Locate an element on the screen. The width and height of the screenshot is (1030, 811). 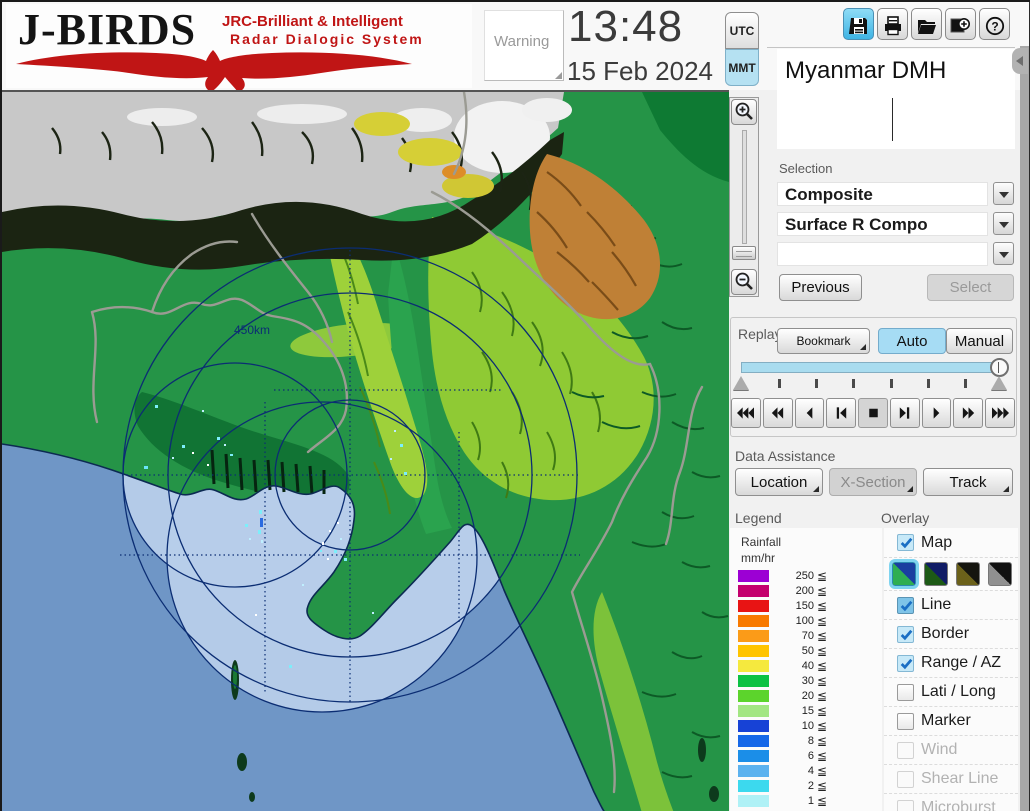
selection-dropdown-1-arrow is located at coordinates (1003, 193).